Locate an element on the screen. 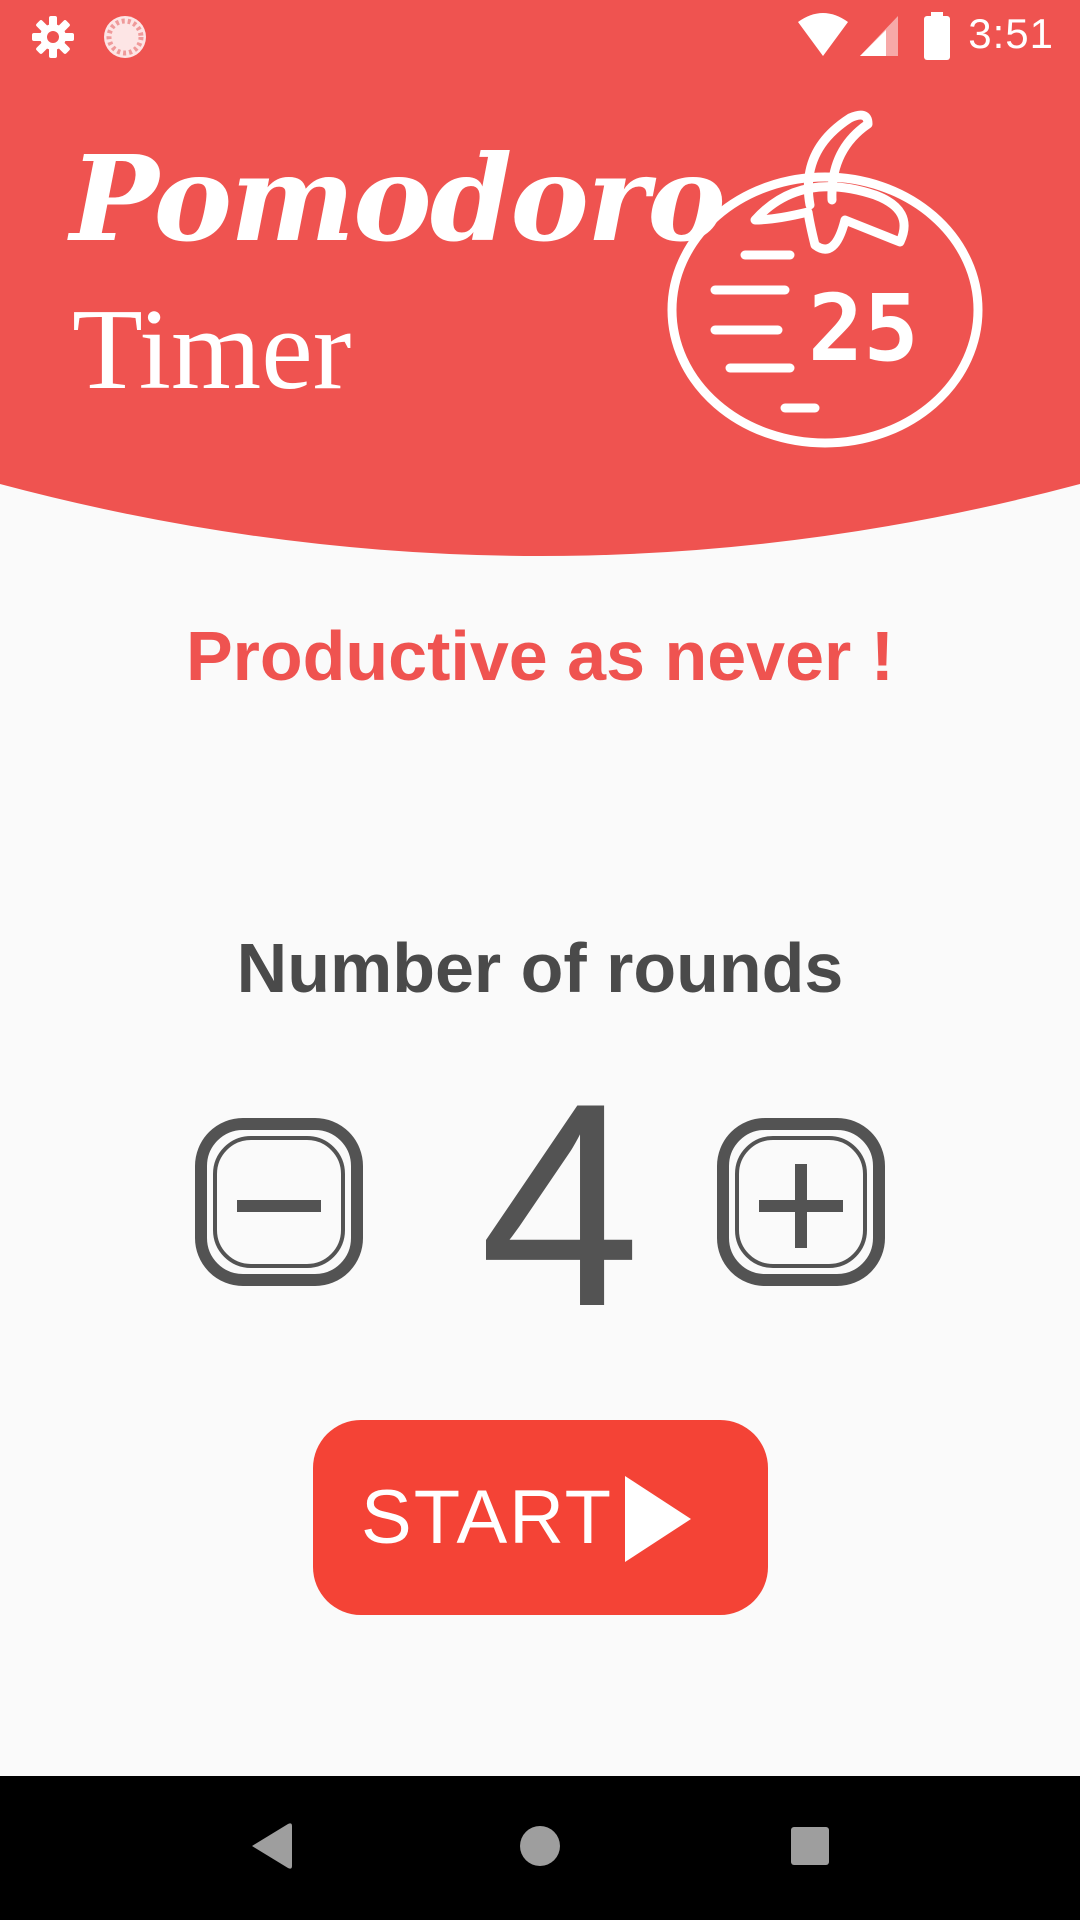 This screenshot has width=1080, height=1920. start-button: START is located at coordinates (540, 1517).